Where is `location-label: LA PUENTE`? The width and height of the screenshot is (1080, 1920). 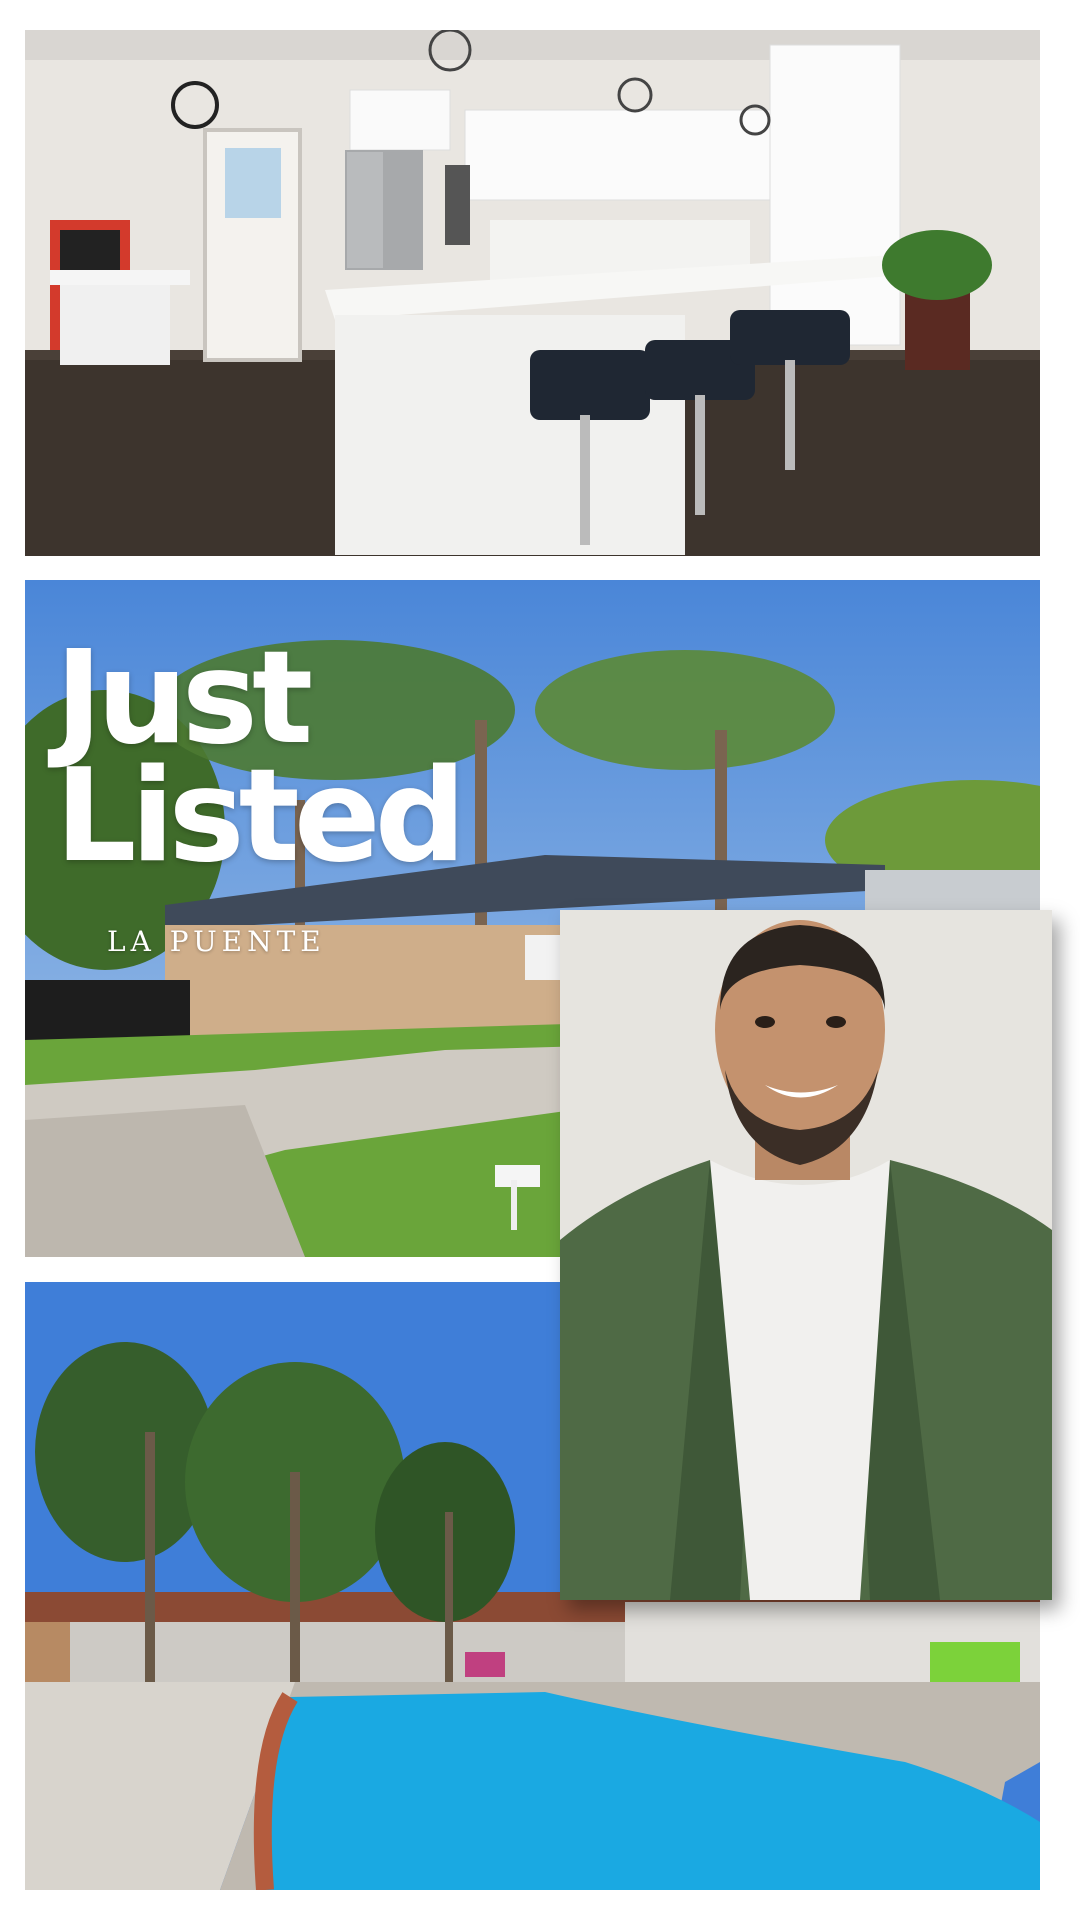 location-label: LA PUENTE is located at coordinates (216, 941).